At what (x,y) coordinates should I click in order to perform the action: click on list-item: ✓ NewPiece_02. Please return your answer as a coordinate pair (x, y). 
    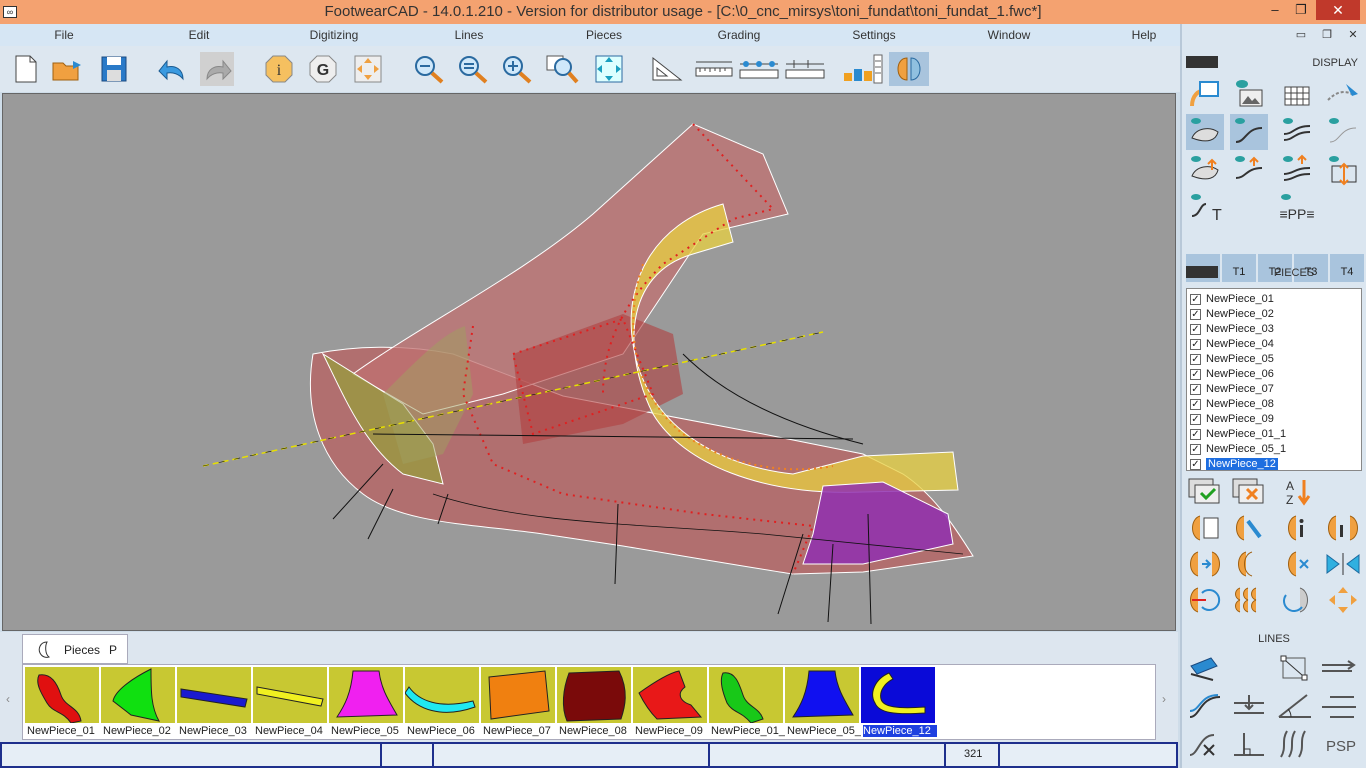
    Looking at the image, I should click on (1275, 314).